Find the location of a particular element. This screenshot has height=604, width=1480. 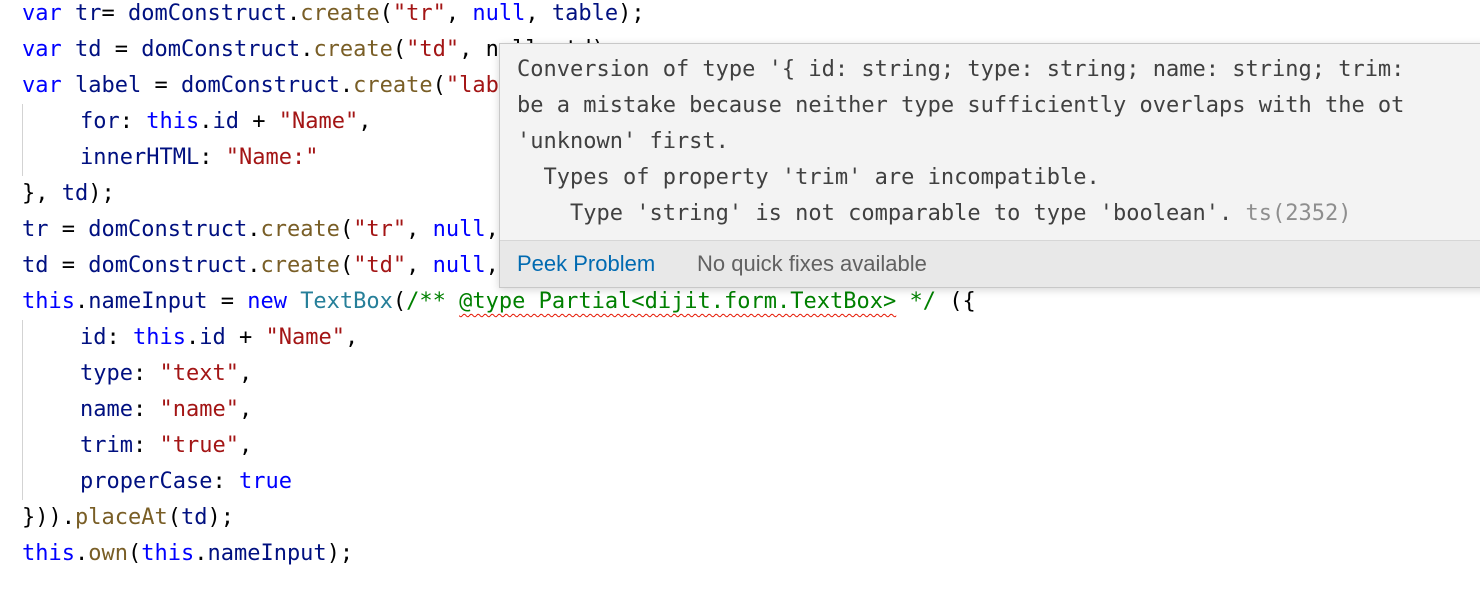

code-text: innerHTML: "Name:" is located at coordinates (199, 158).